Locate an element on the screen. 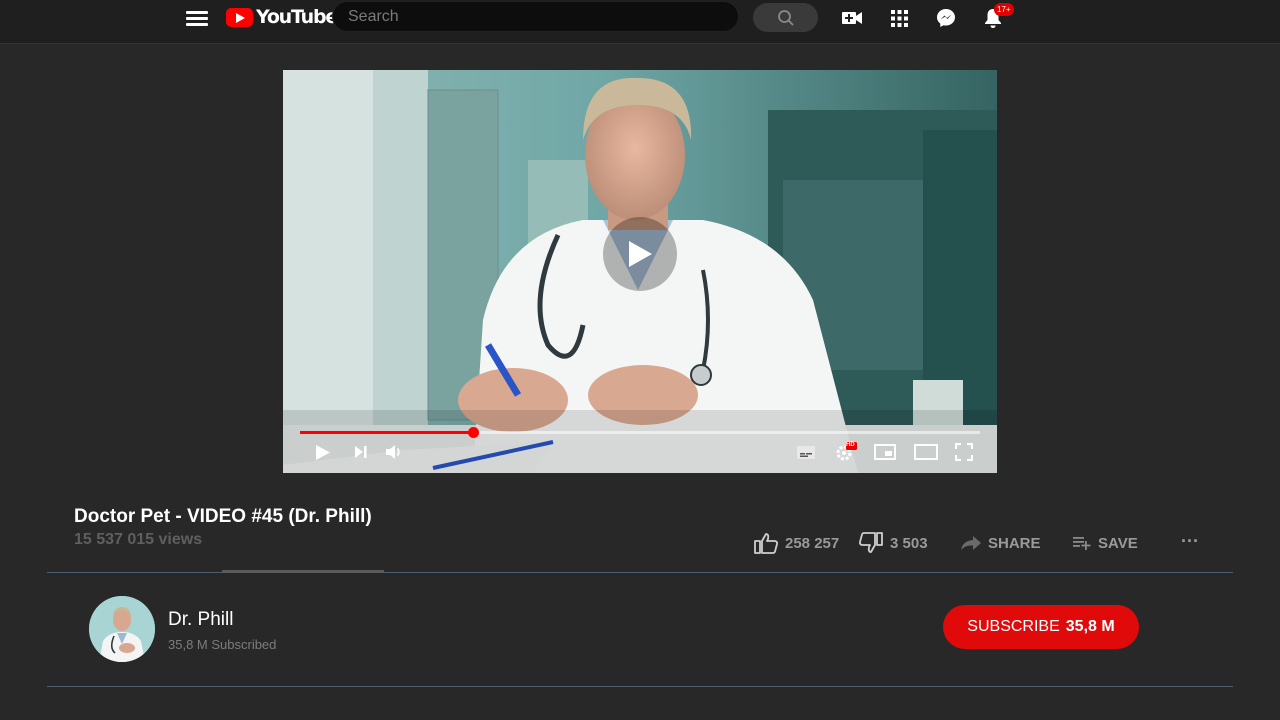  theater-mode-button is located at coordinates (926, 452).